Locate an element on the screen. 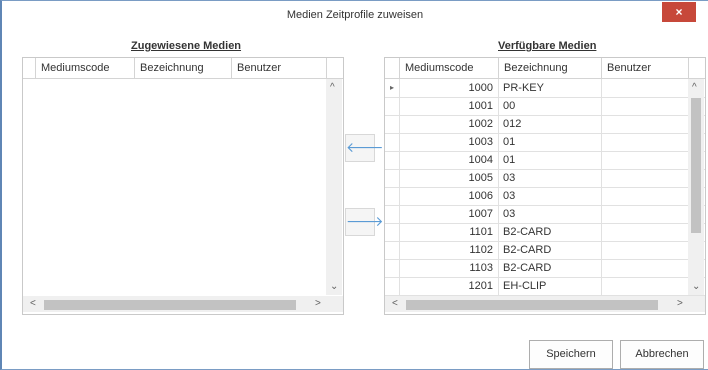 The height and width of the screenshot is (370, 708). table-row: 1004 01 is located at coordinates (545, 160).